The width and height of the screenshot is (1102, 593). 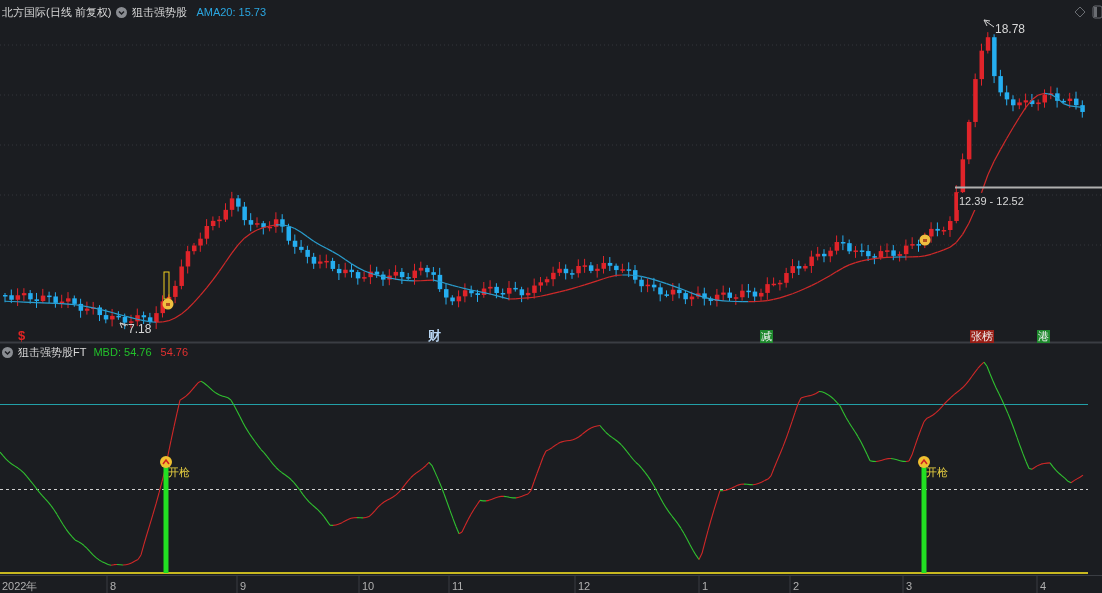 I want to click on axis-label: 12, so click(x=584, y=586).